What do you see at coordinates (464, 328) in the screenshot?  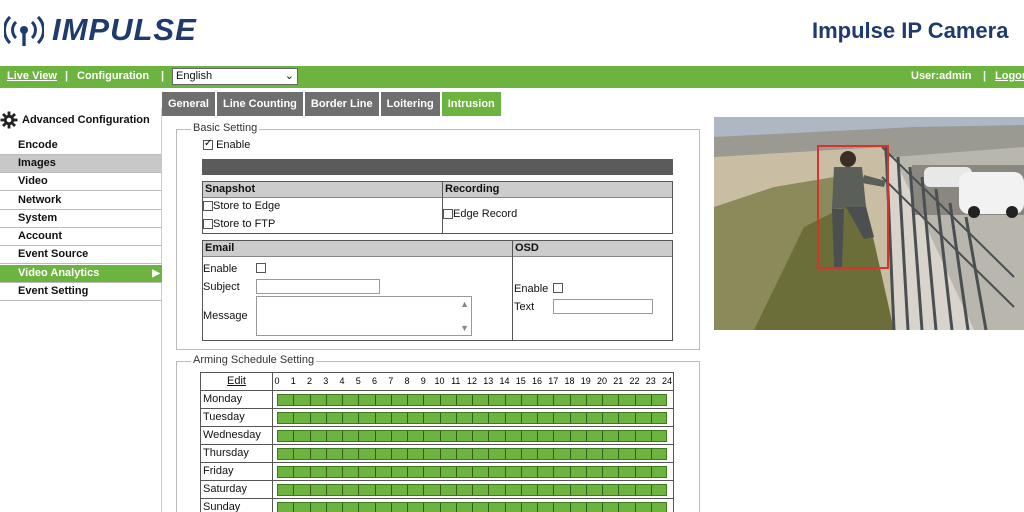 I see `scroll-down-icon: ▼` at bounding box center [464, 328].